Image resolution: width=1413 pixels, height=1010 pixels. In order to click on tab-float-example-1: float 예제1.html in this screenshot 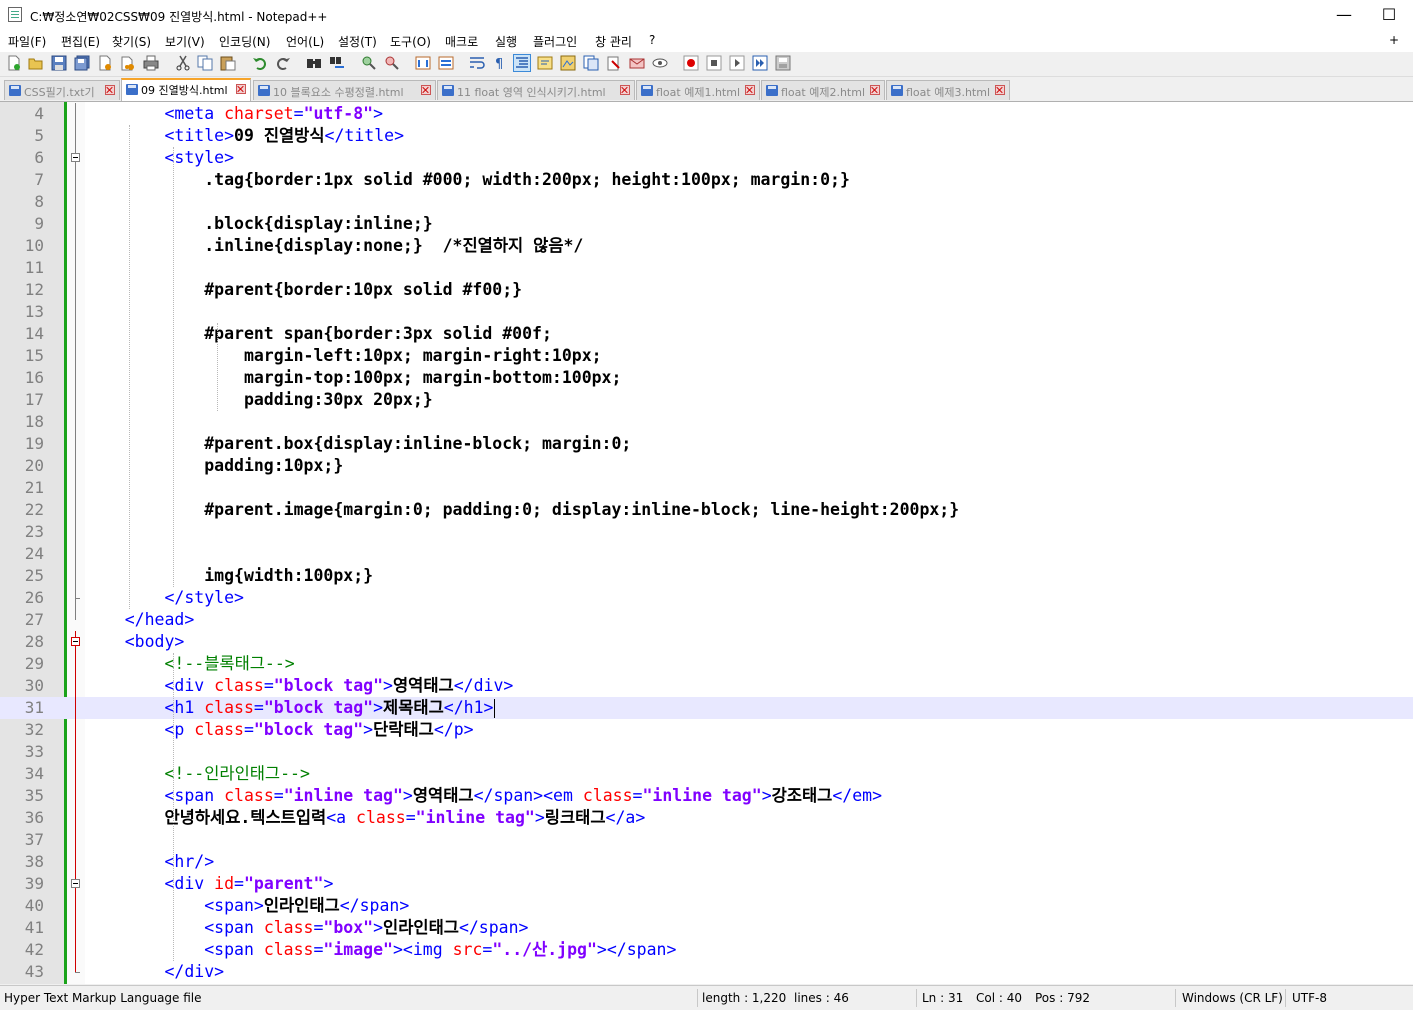, I will do `click(698, 90)`.